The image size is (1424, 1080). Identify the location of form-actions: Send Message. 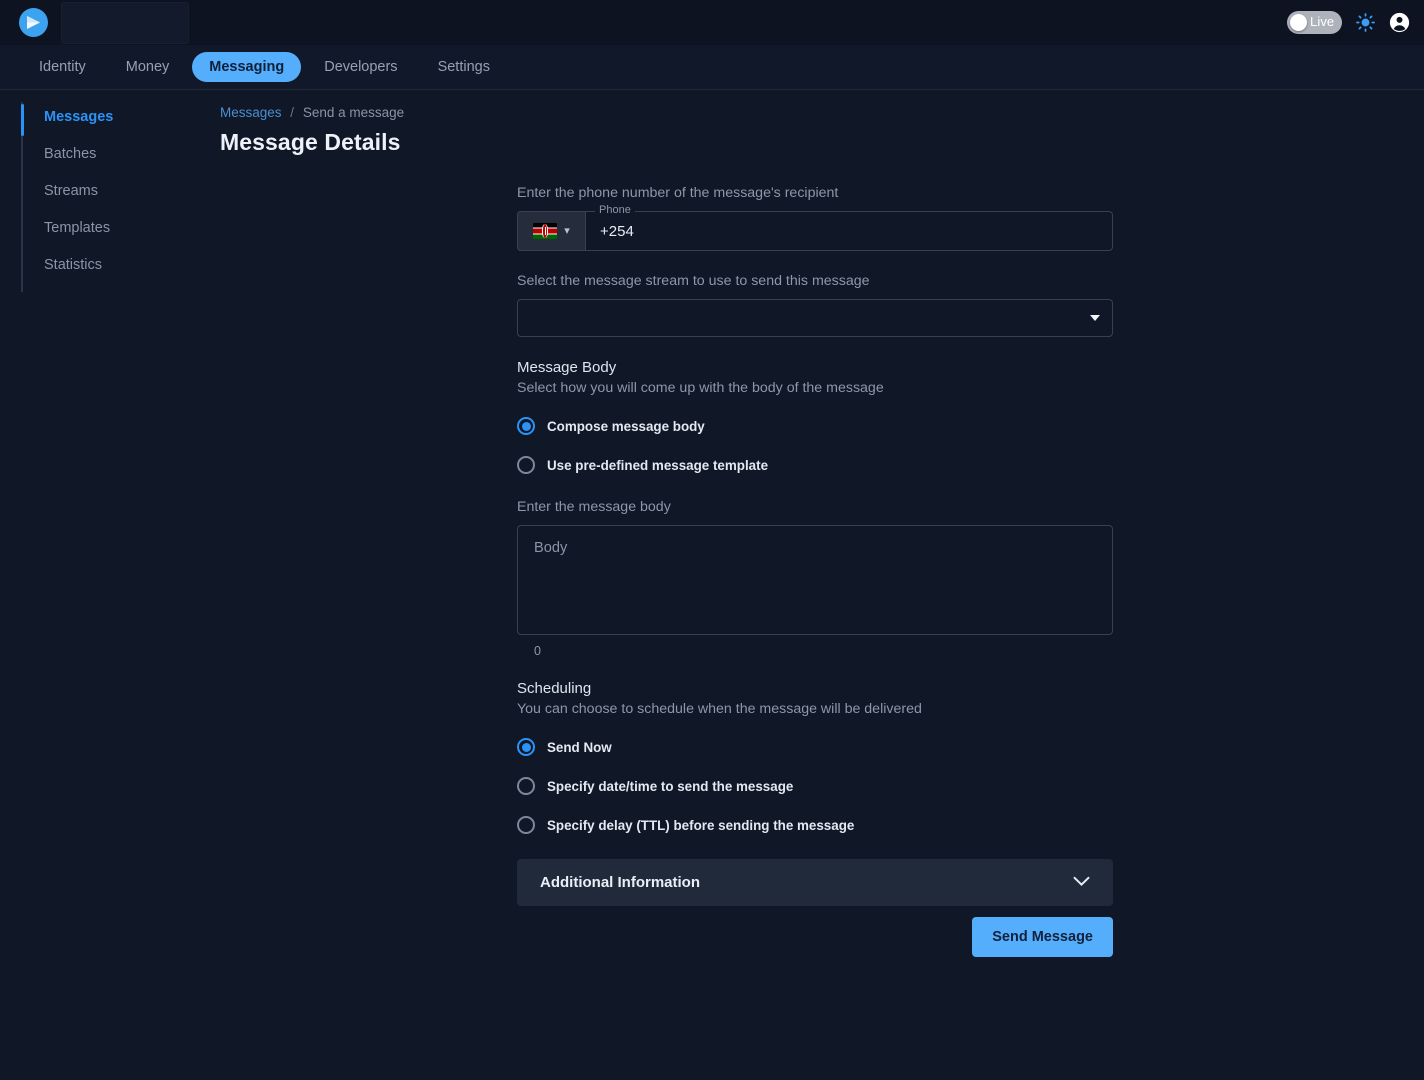
(815, 937).